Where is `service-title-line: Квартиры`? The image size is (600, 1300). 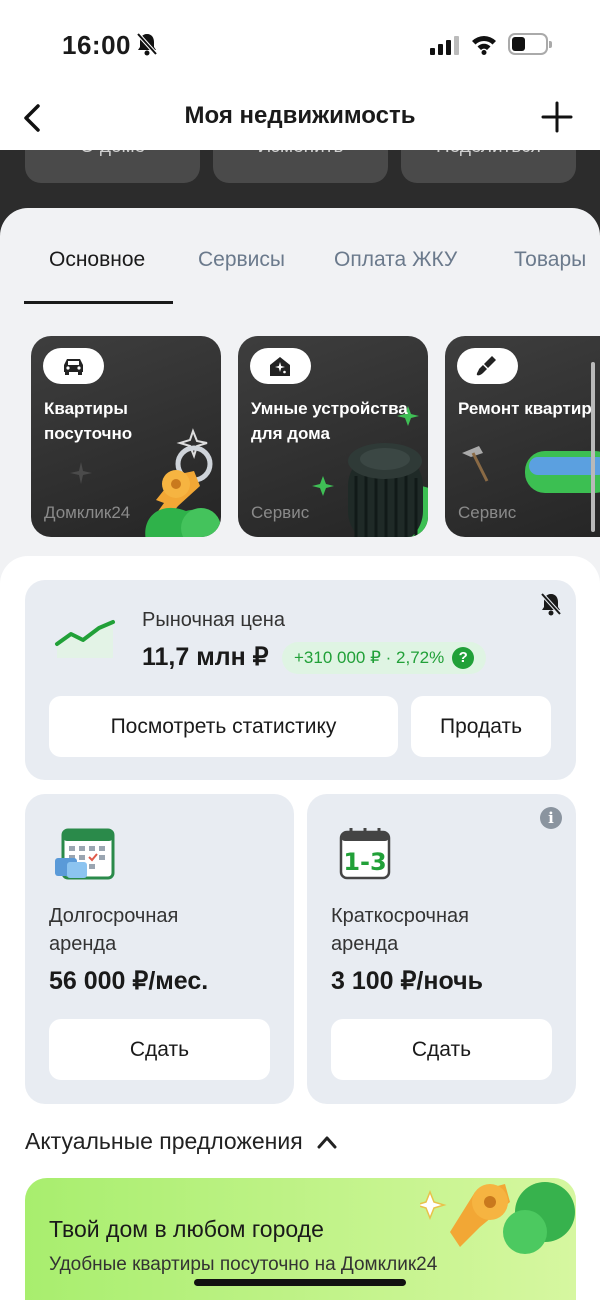 service-title-line: Квартиры is located at coordinates (86, 408).